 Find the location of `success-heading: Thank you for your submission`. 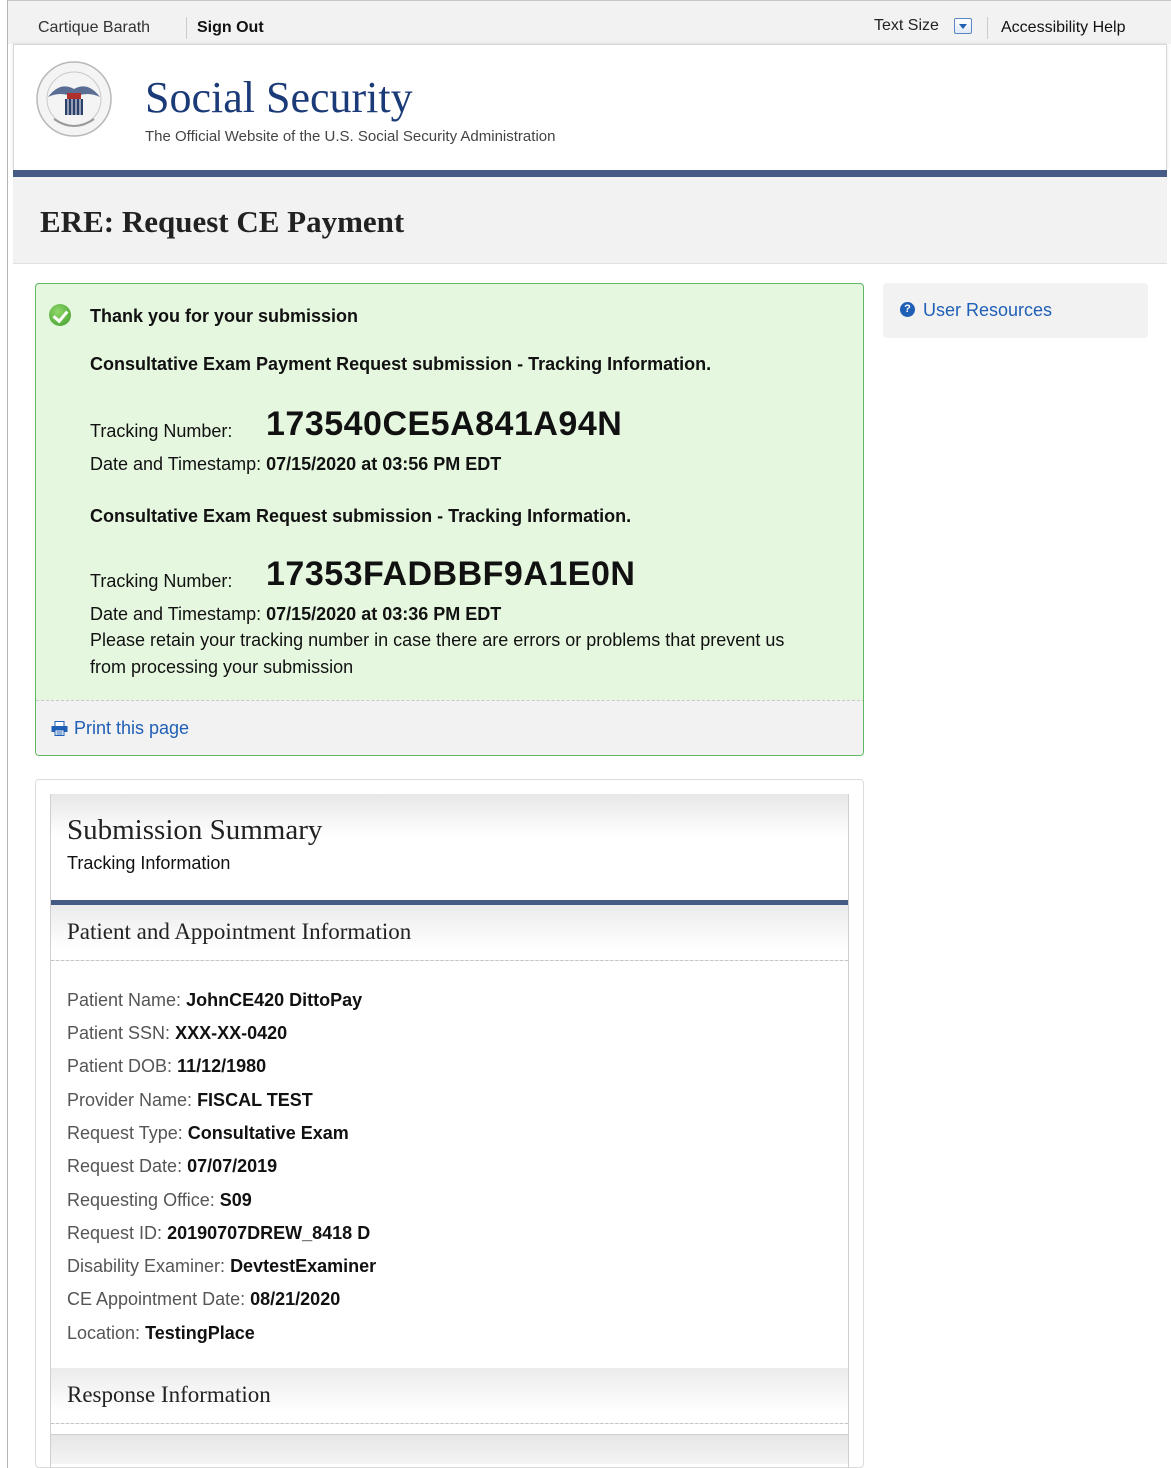

success-heading: Thank you for your submission is located at coordinates (224, 316).